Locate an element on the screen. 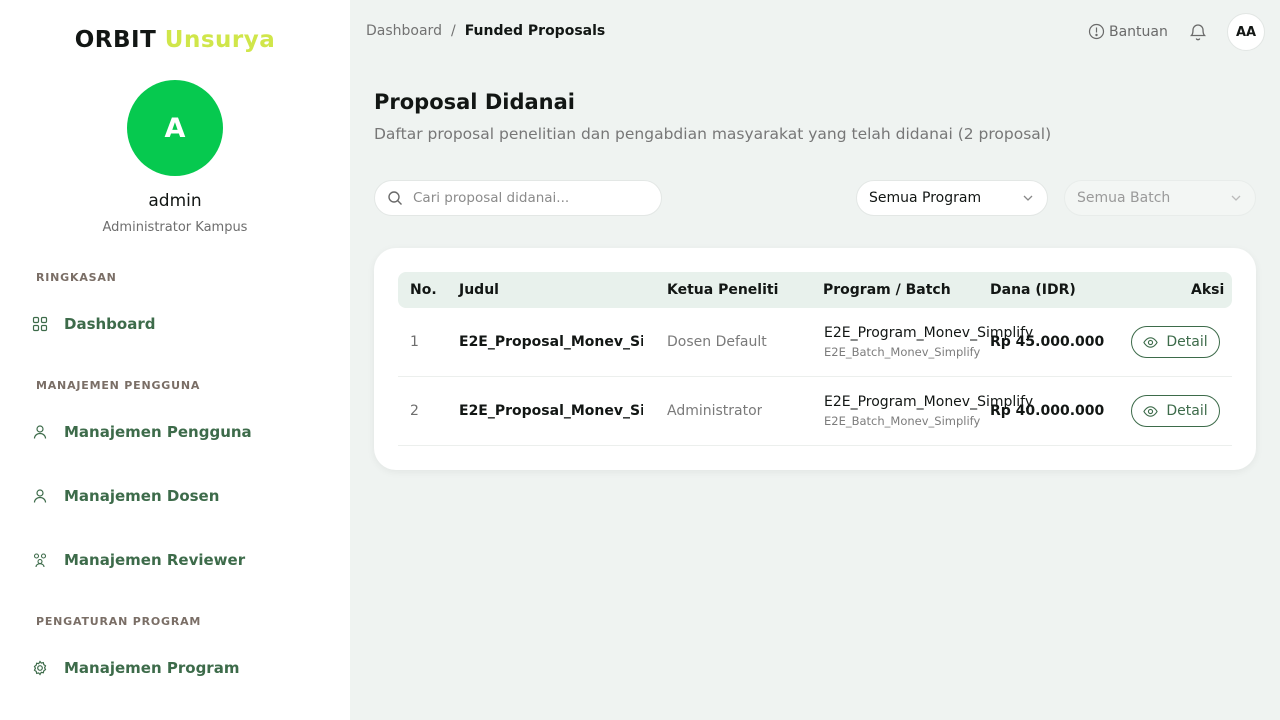  help-button: Bantuan is located at coordinates (1128, 31).